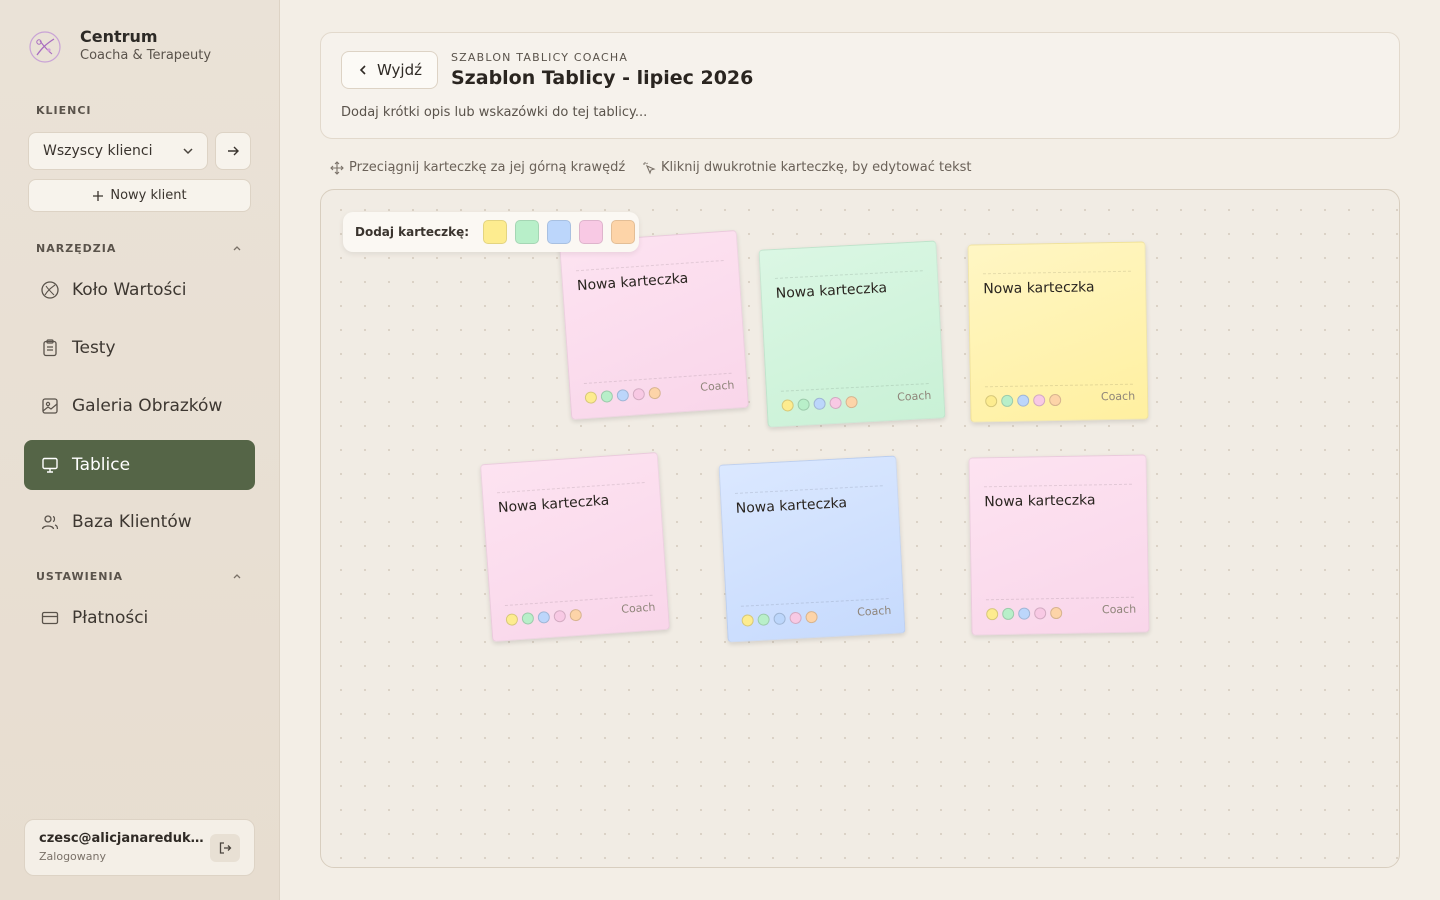  Describe the element at coordinates (602, 78) in the screenshot. I see `page-title: Szablon Tablicy - lipiec 2026` at that location.